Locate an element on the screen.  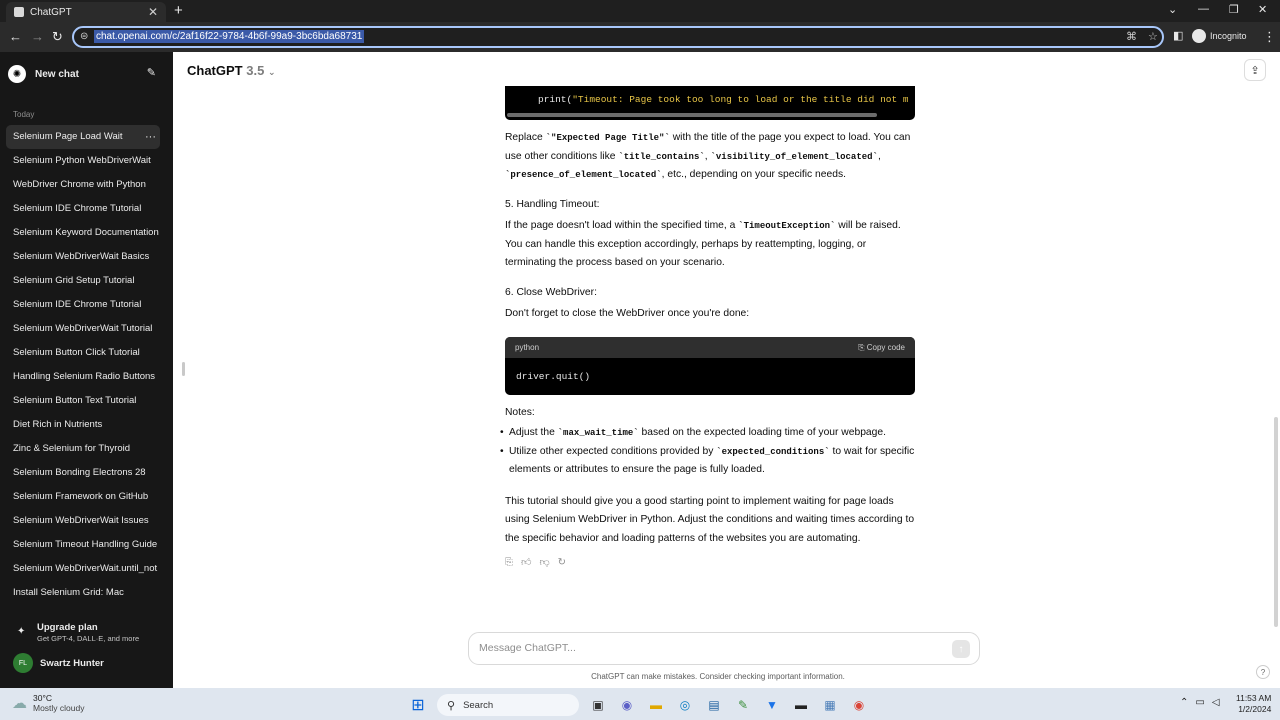
history-item: Selenium Page Load Wait ··· is located at coordinates (83, 137).